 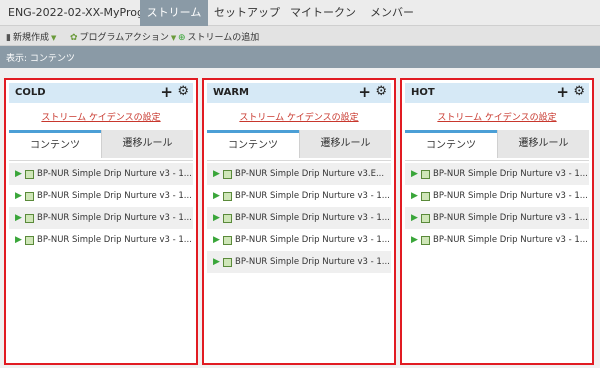 What do you see at coordinates (231, 92) in the screenshot?
I see `stream-title: WARM` at bounding box center [231, 92].